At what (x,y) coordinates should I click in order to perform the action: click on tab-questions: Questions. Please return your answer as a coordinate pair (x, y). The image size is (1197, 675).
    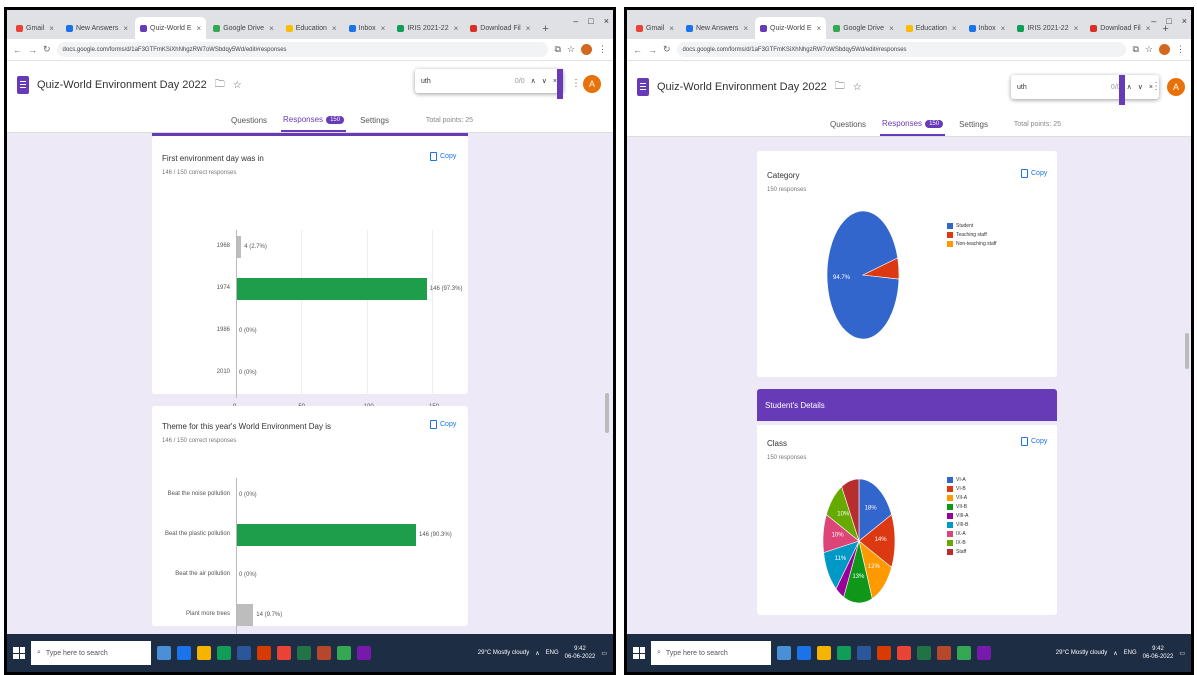
    Looking at the image, I should click on (848, 124).